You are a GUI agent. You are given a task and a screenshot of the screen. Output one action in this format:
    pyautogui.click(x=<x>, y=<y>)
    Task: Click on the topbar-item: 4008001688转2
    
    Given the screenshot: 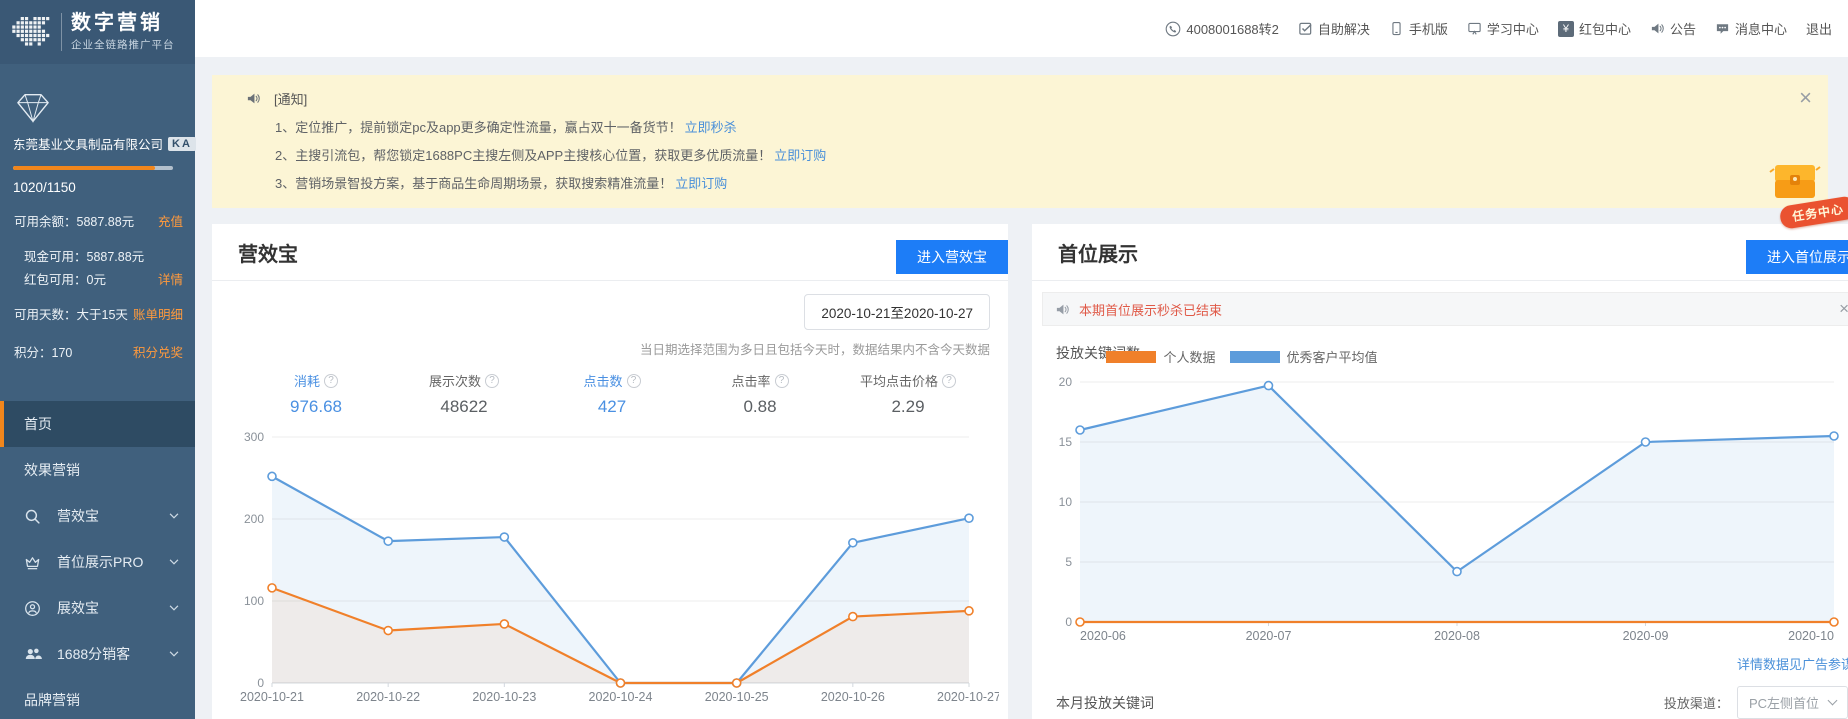 What is the action you would take?
    pyautogui.click(x=1222, y=28)
    